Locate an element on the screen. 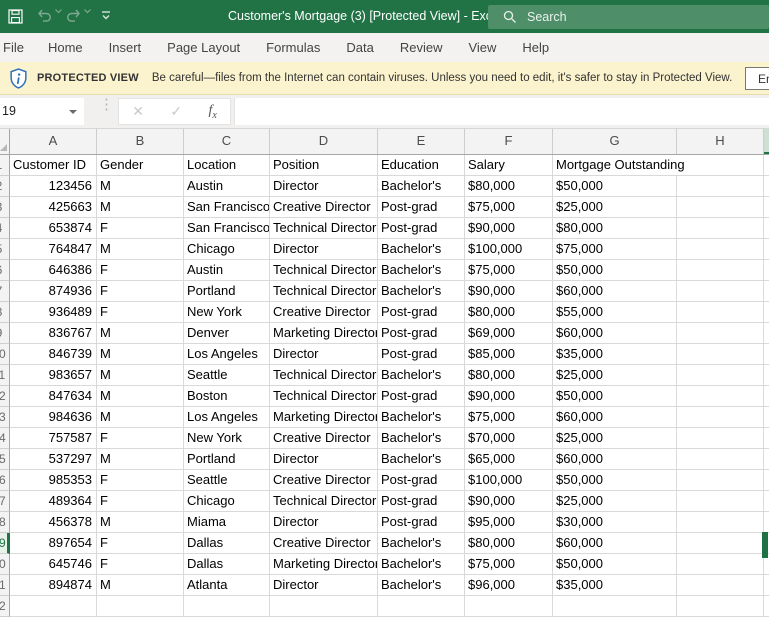 Image resolution: width=769 pixels, height=617 pixels. cell-D10: Director is located at coordinates (324, 354).